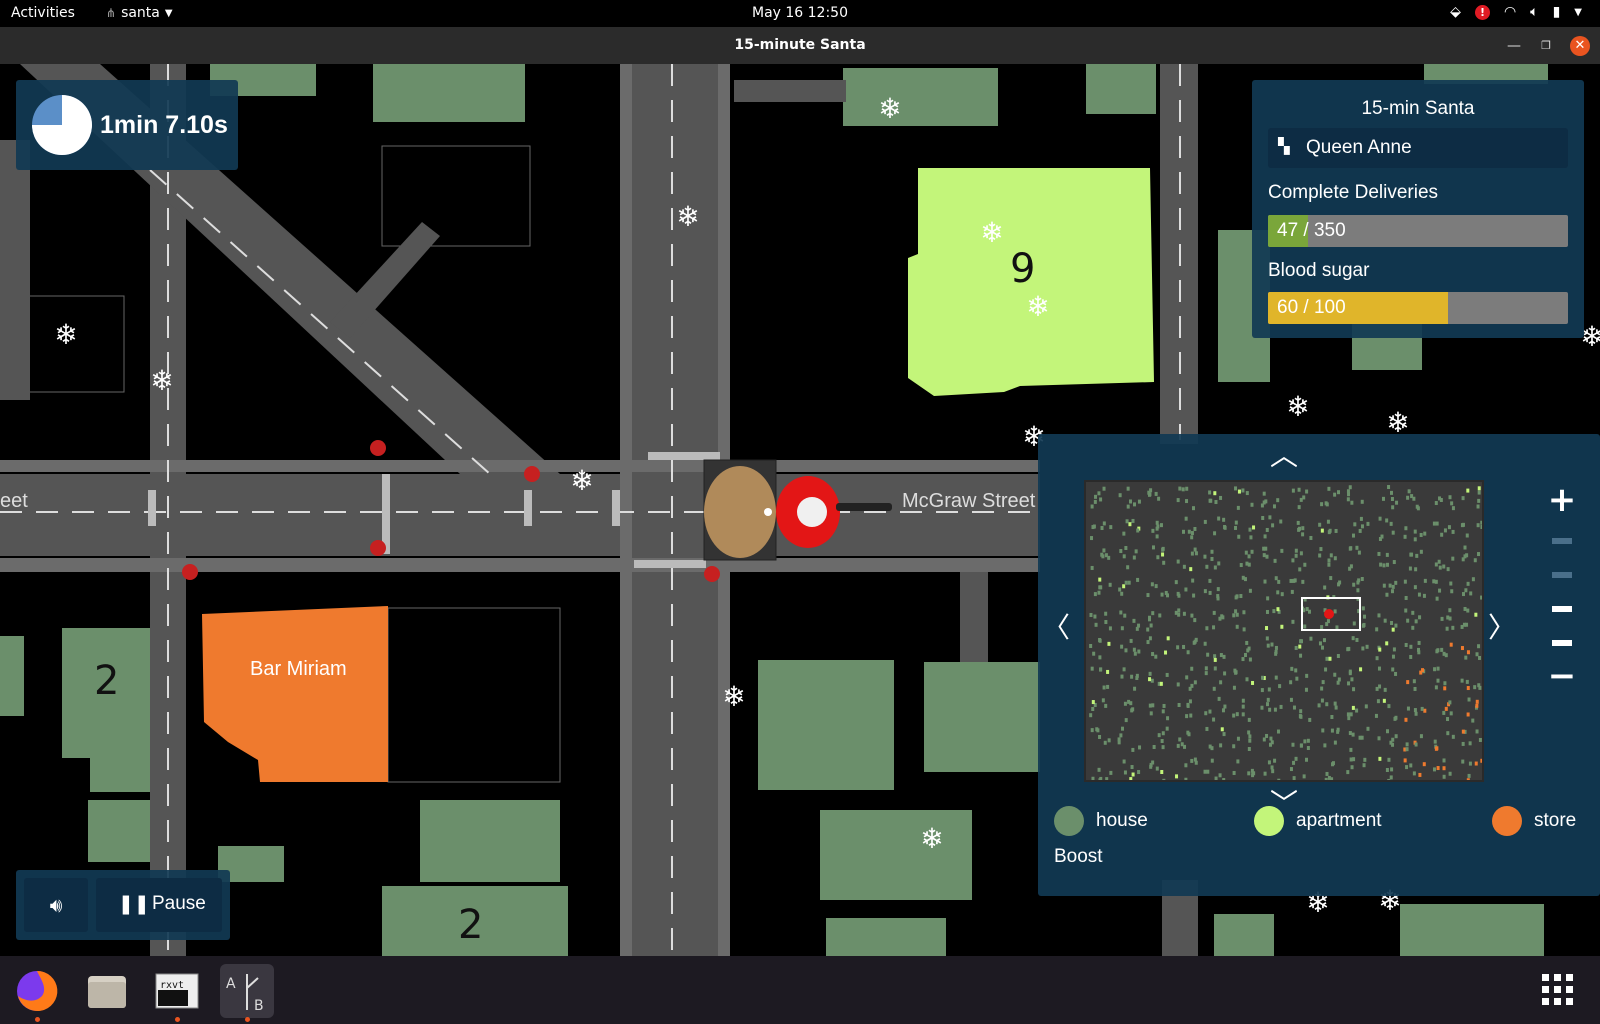  Describe the element at coordinates (1558, 990) in the screenshot. I see `show-applications-button` at that location.